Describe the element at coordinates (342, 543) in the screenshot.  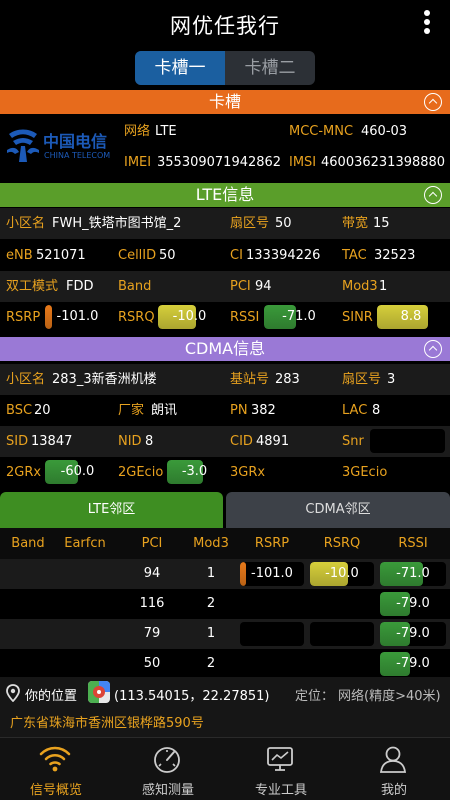
I see `col-rsrq: RSRQ` at that location.